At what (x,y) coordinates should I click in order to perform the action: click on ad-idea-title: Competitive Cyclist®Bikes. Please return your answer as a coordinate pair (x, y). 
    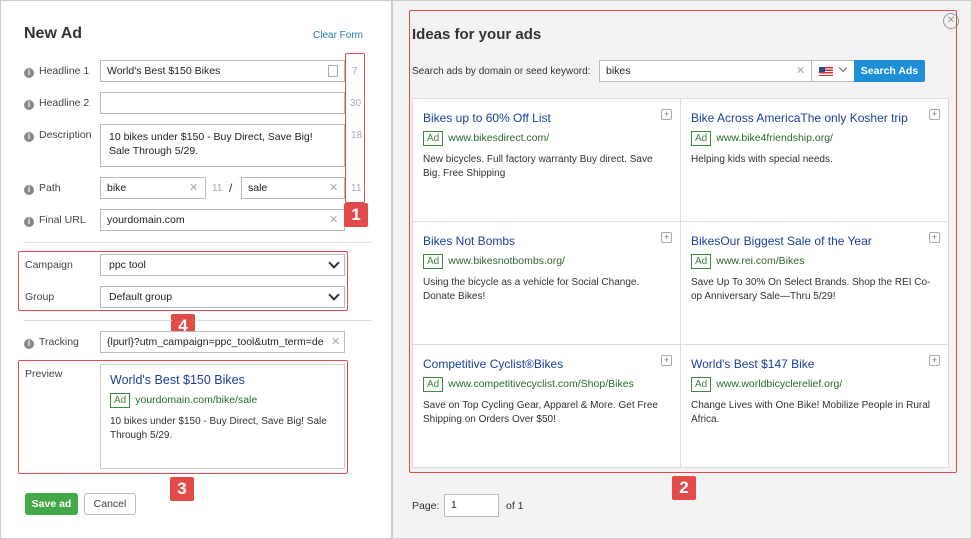
    Looking at the image, I should click on (493, 364).